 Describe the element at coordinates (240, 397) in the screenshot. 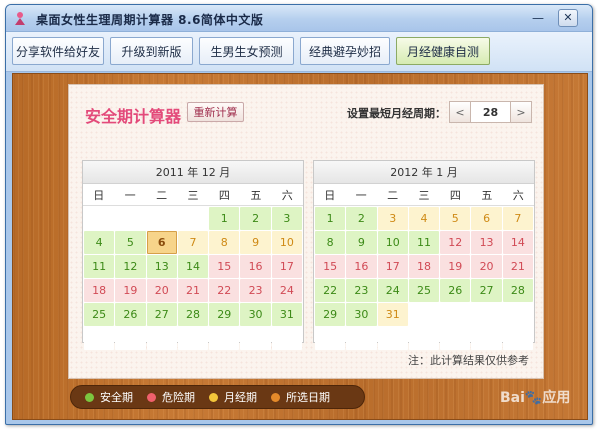

I see `legend-label: 月经期` at that location.